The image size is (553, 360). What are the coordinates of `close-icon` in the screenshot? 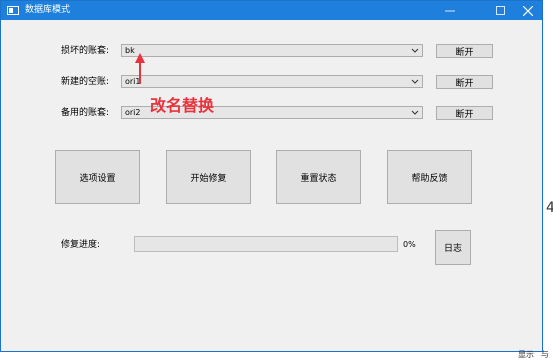 It's located at (528, 10).